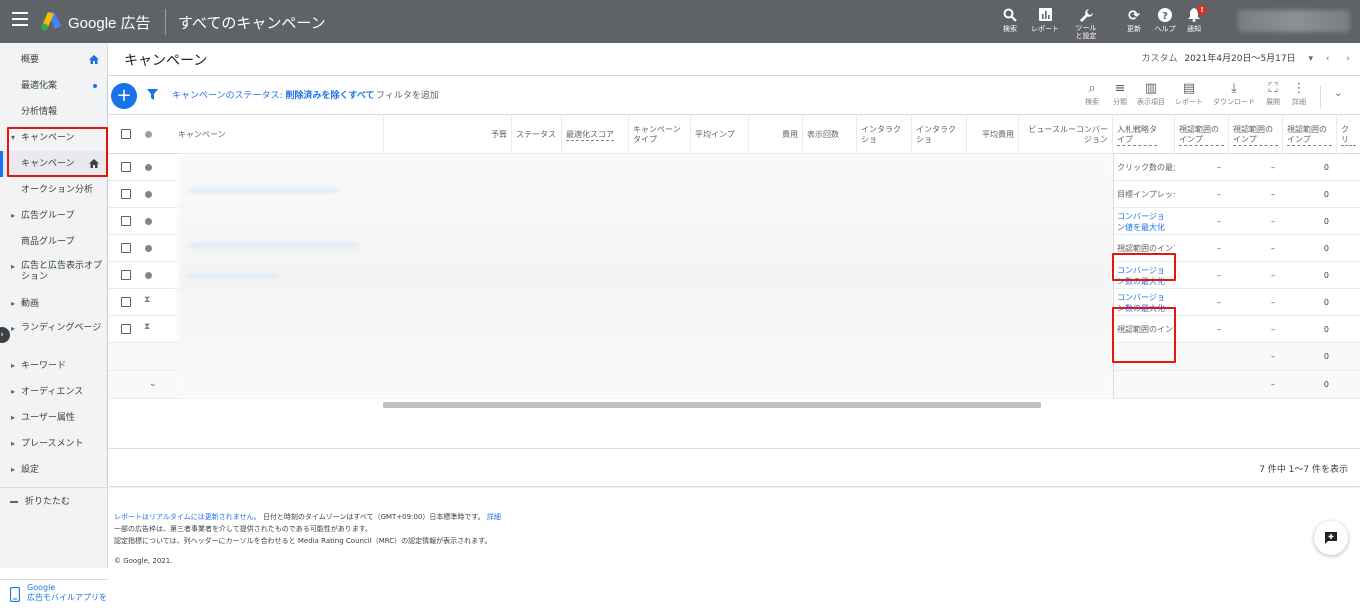 This screenshot has width=1360, height=611. I want to click on sidebar-item-label: 折りたたむ, so click(48, 502).